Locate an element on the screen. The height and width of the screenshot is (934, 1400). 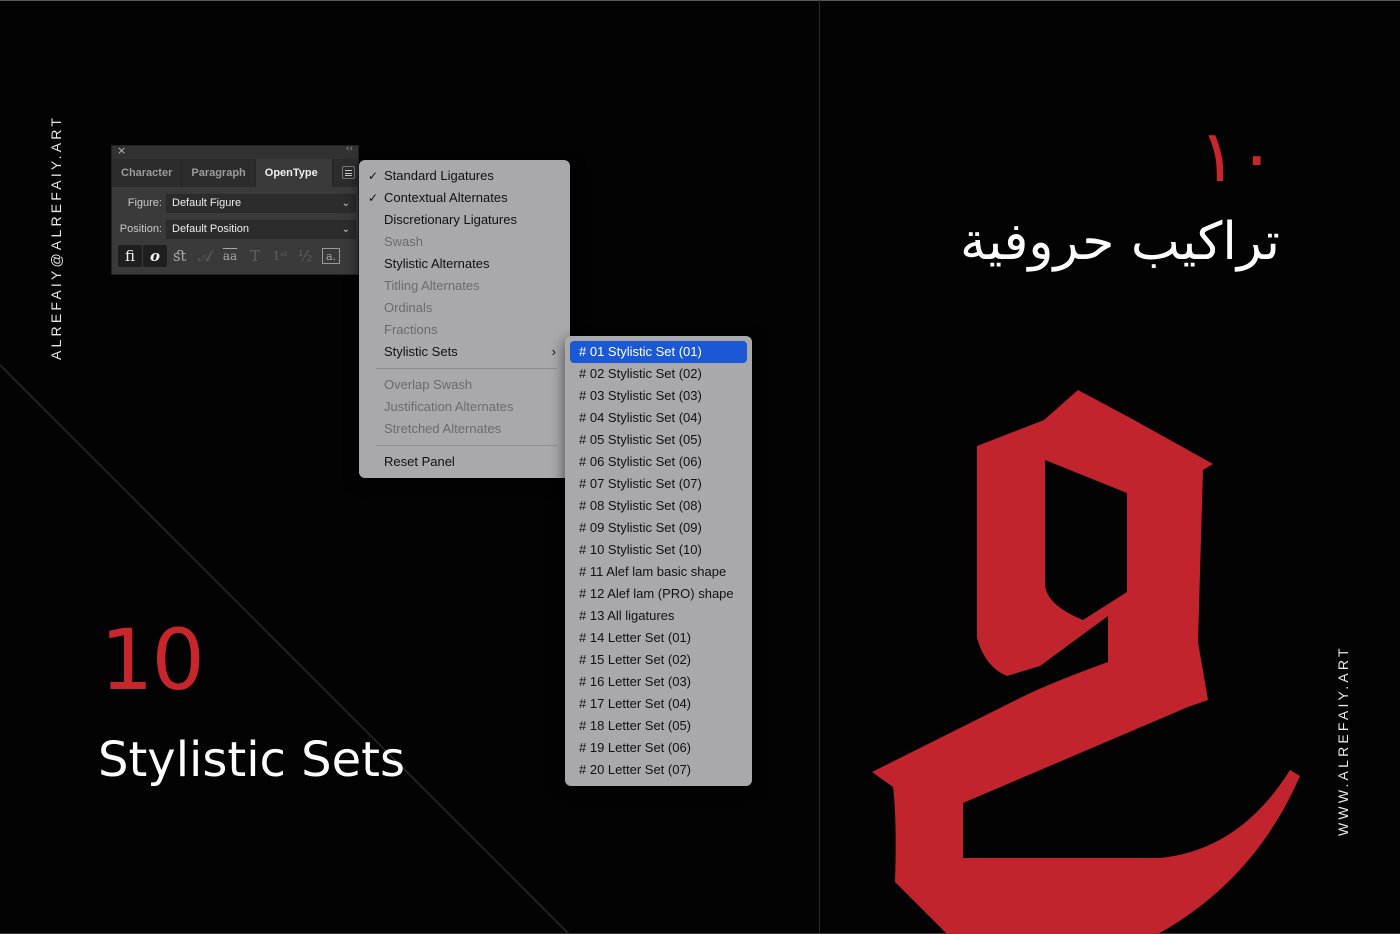
submenu-item-stylistic-set-05: # 05 Stylistic Set (05) is located at coordinates (658, 440).